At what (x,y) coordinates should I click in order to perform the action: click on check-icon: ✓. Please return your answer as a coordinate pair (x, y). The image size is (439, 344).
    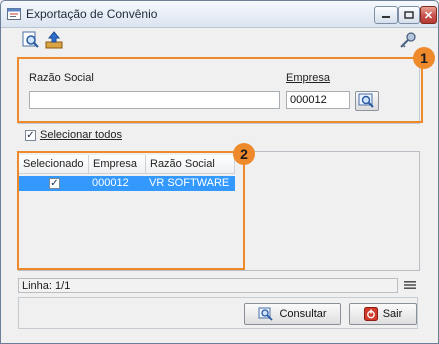
    Looking at the image, I should click on (30, 135).